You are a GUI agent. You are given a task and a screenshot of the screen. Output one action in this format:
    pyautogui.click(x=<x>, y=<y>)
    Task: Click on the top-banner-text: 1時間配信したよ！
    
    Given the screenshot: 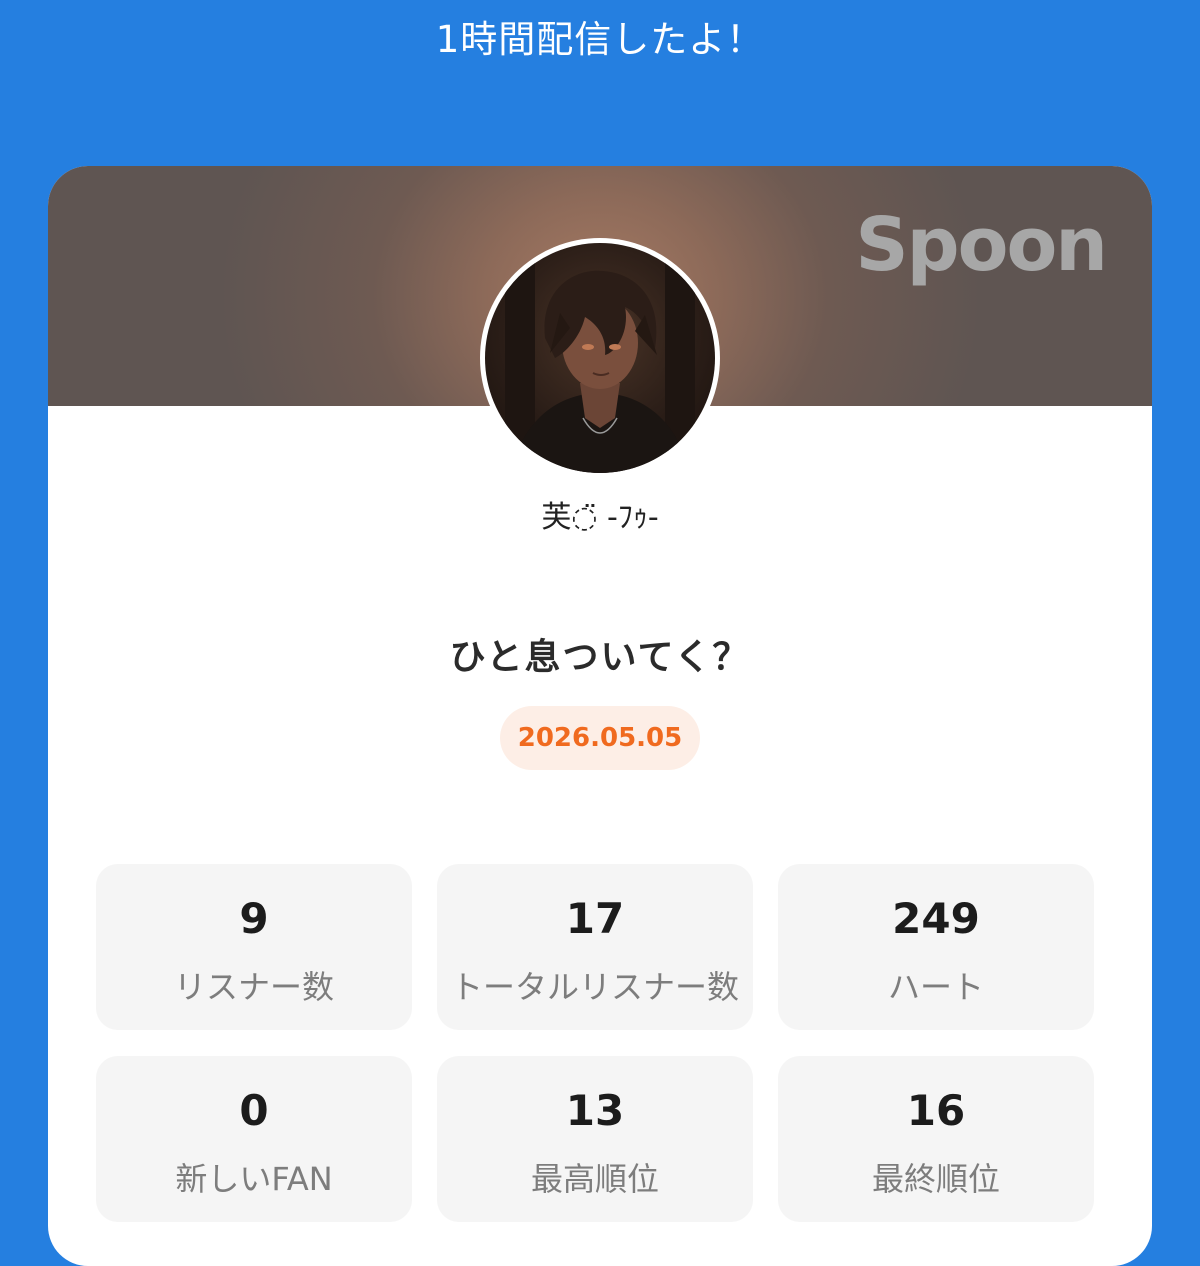 What is the action you would take?
    pyautogui.click(x=600, y=39)
    